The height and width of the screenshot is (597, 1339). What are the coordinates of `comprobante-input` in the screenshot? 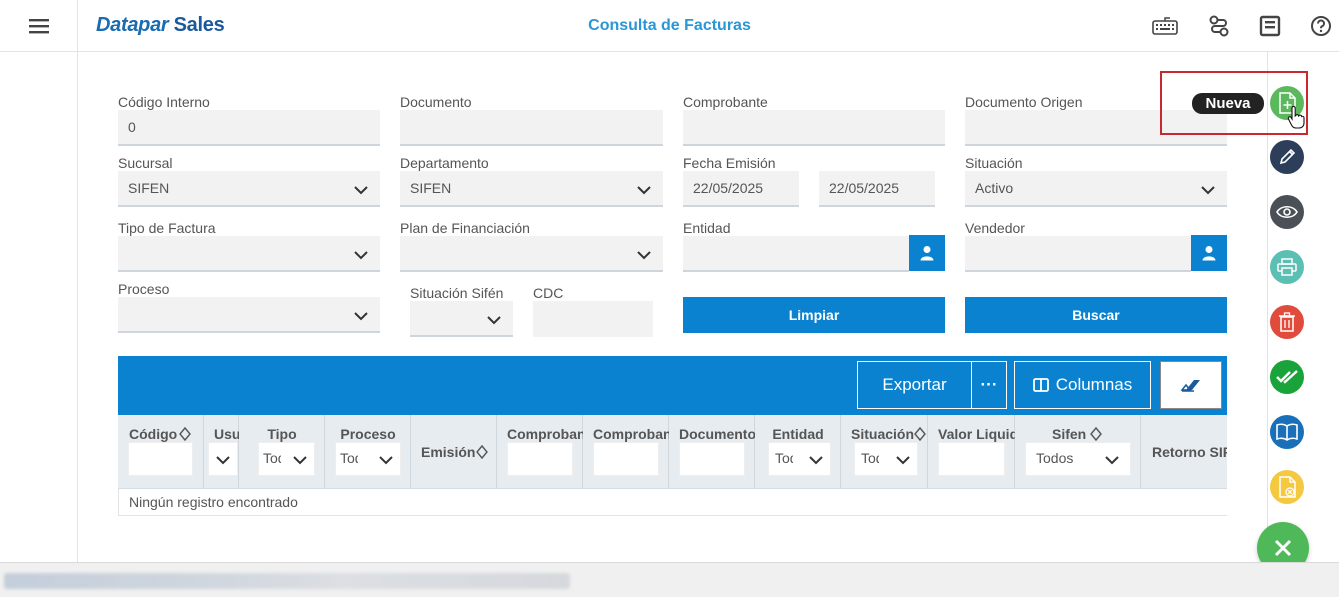 It's located at (814, 128).